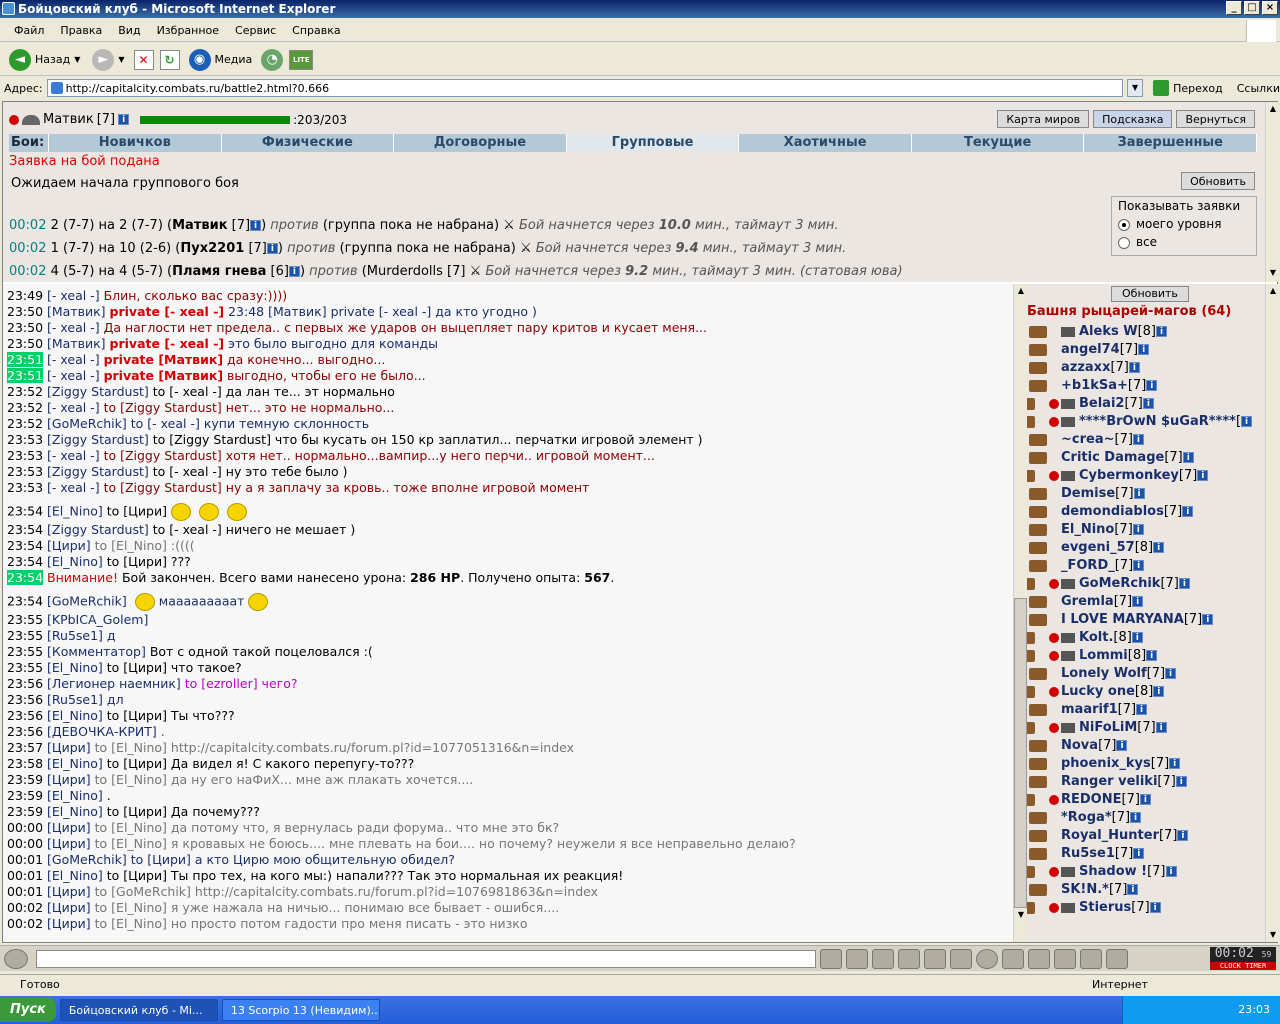 This screenshot has width=1280, height=1024. Describe the element at coordinates (825, 143) in the screenshot. I see `tab-4: Хаотичные` at that location.